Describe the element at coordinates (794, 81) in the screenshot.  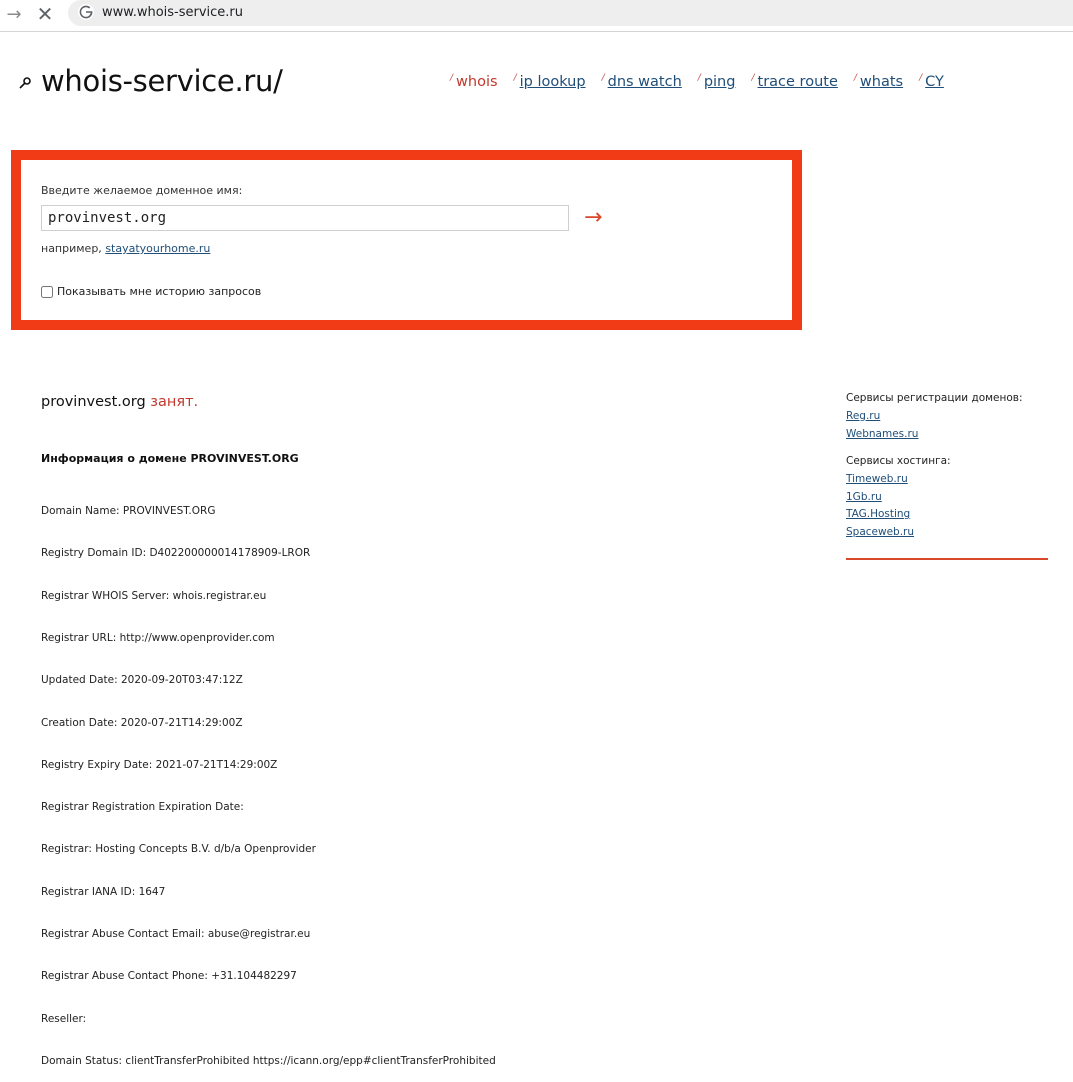
I see `nav-item-trace-route: / trace route` at that location.